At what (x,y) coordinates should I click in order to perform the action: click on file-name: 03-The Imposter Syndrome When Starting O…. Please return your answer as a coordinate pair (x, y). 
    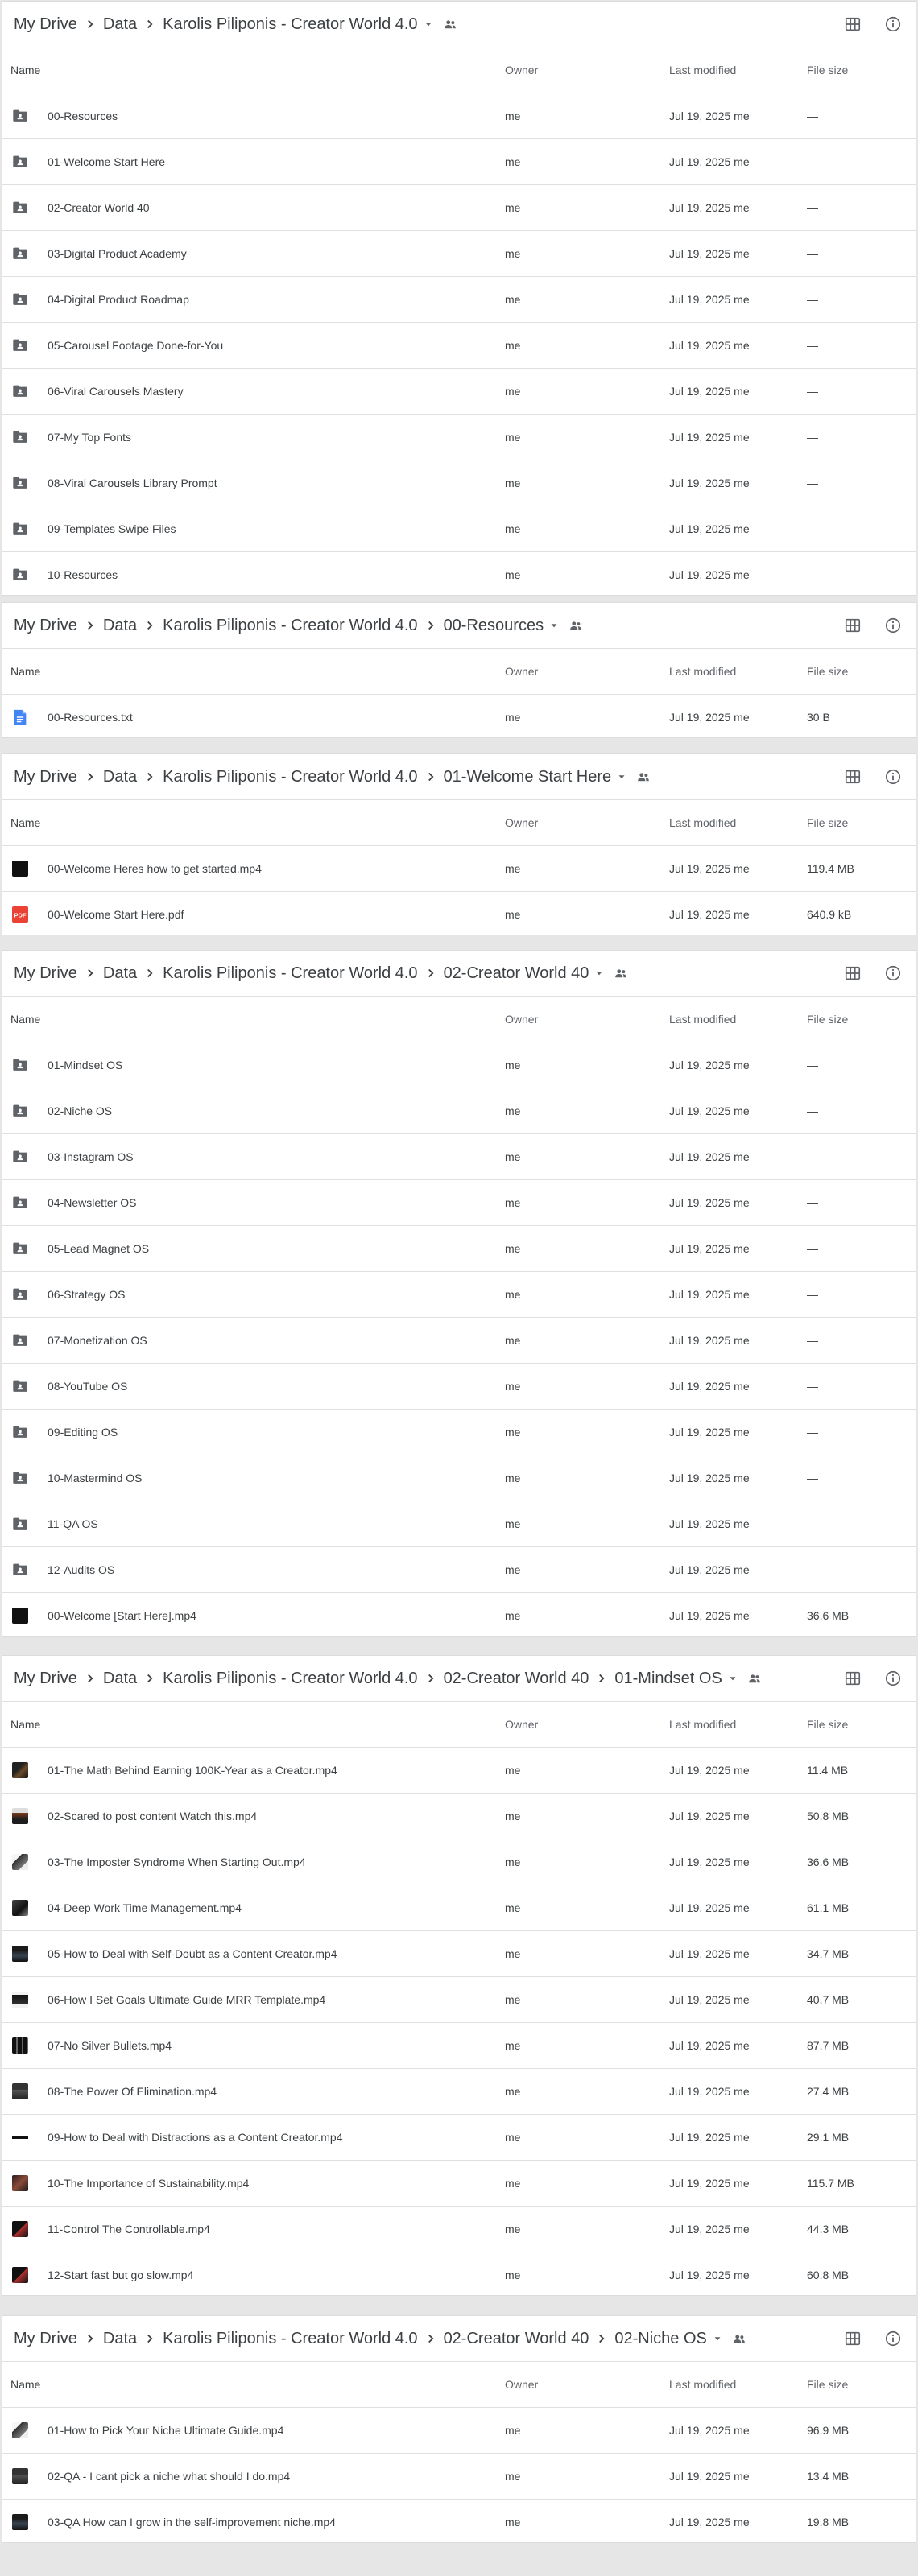
    Looking at the image, I should click on (177, 1862).